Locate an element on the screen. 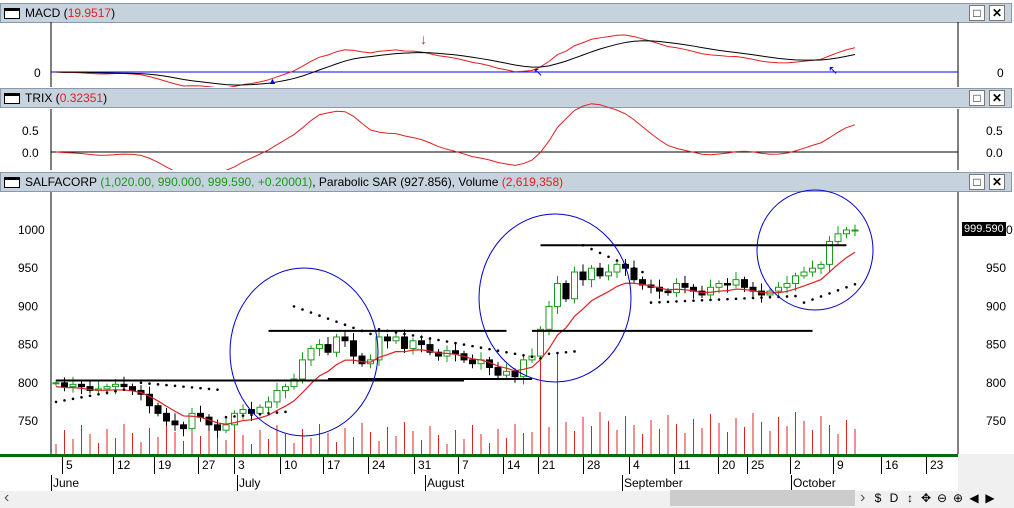  scroll-thumb is located at coordinates (762, 498).